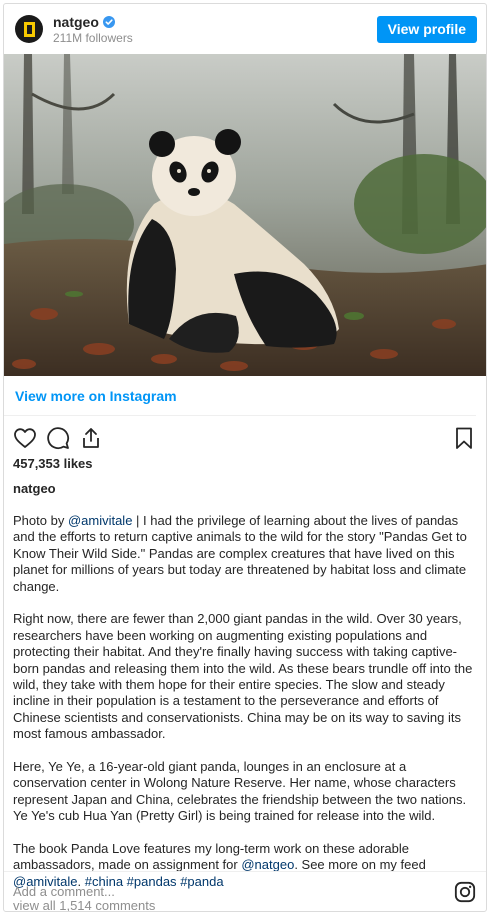  What do you see at coordinates (240, 396) in the screenshot?
I see `view-more-row: View more on Instagram` at bounding box center [240, 396].